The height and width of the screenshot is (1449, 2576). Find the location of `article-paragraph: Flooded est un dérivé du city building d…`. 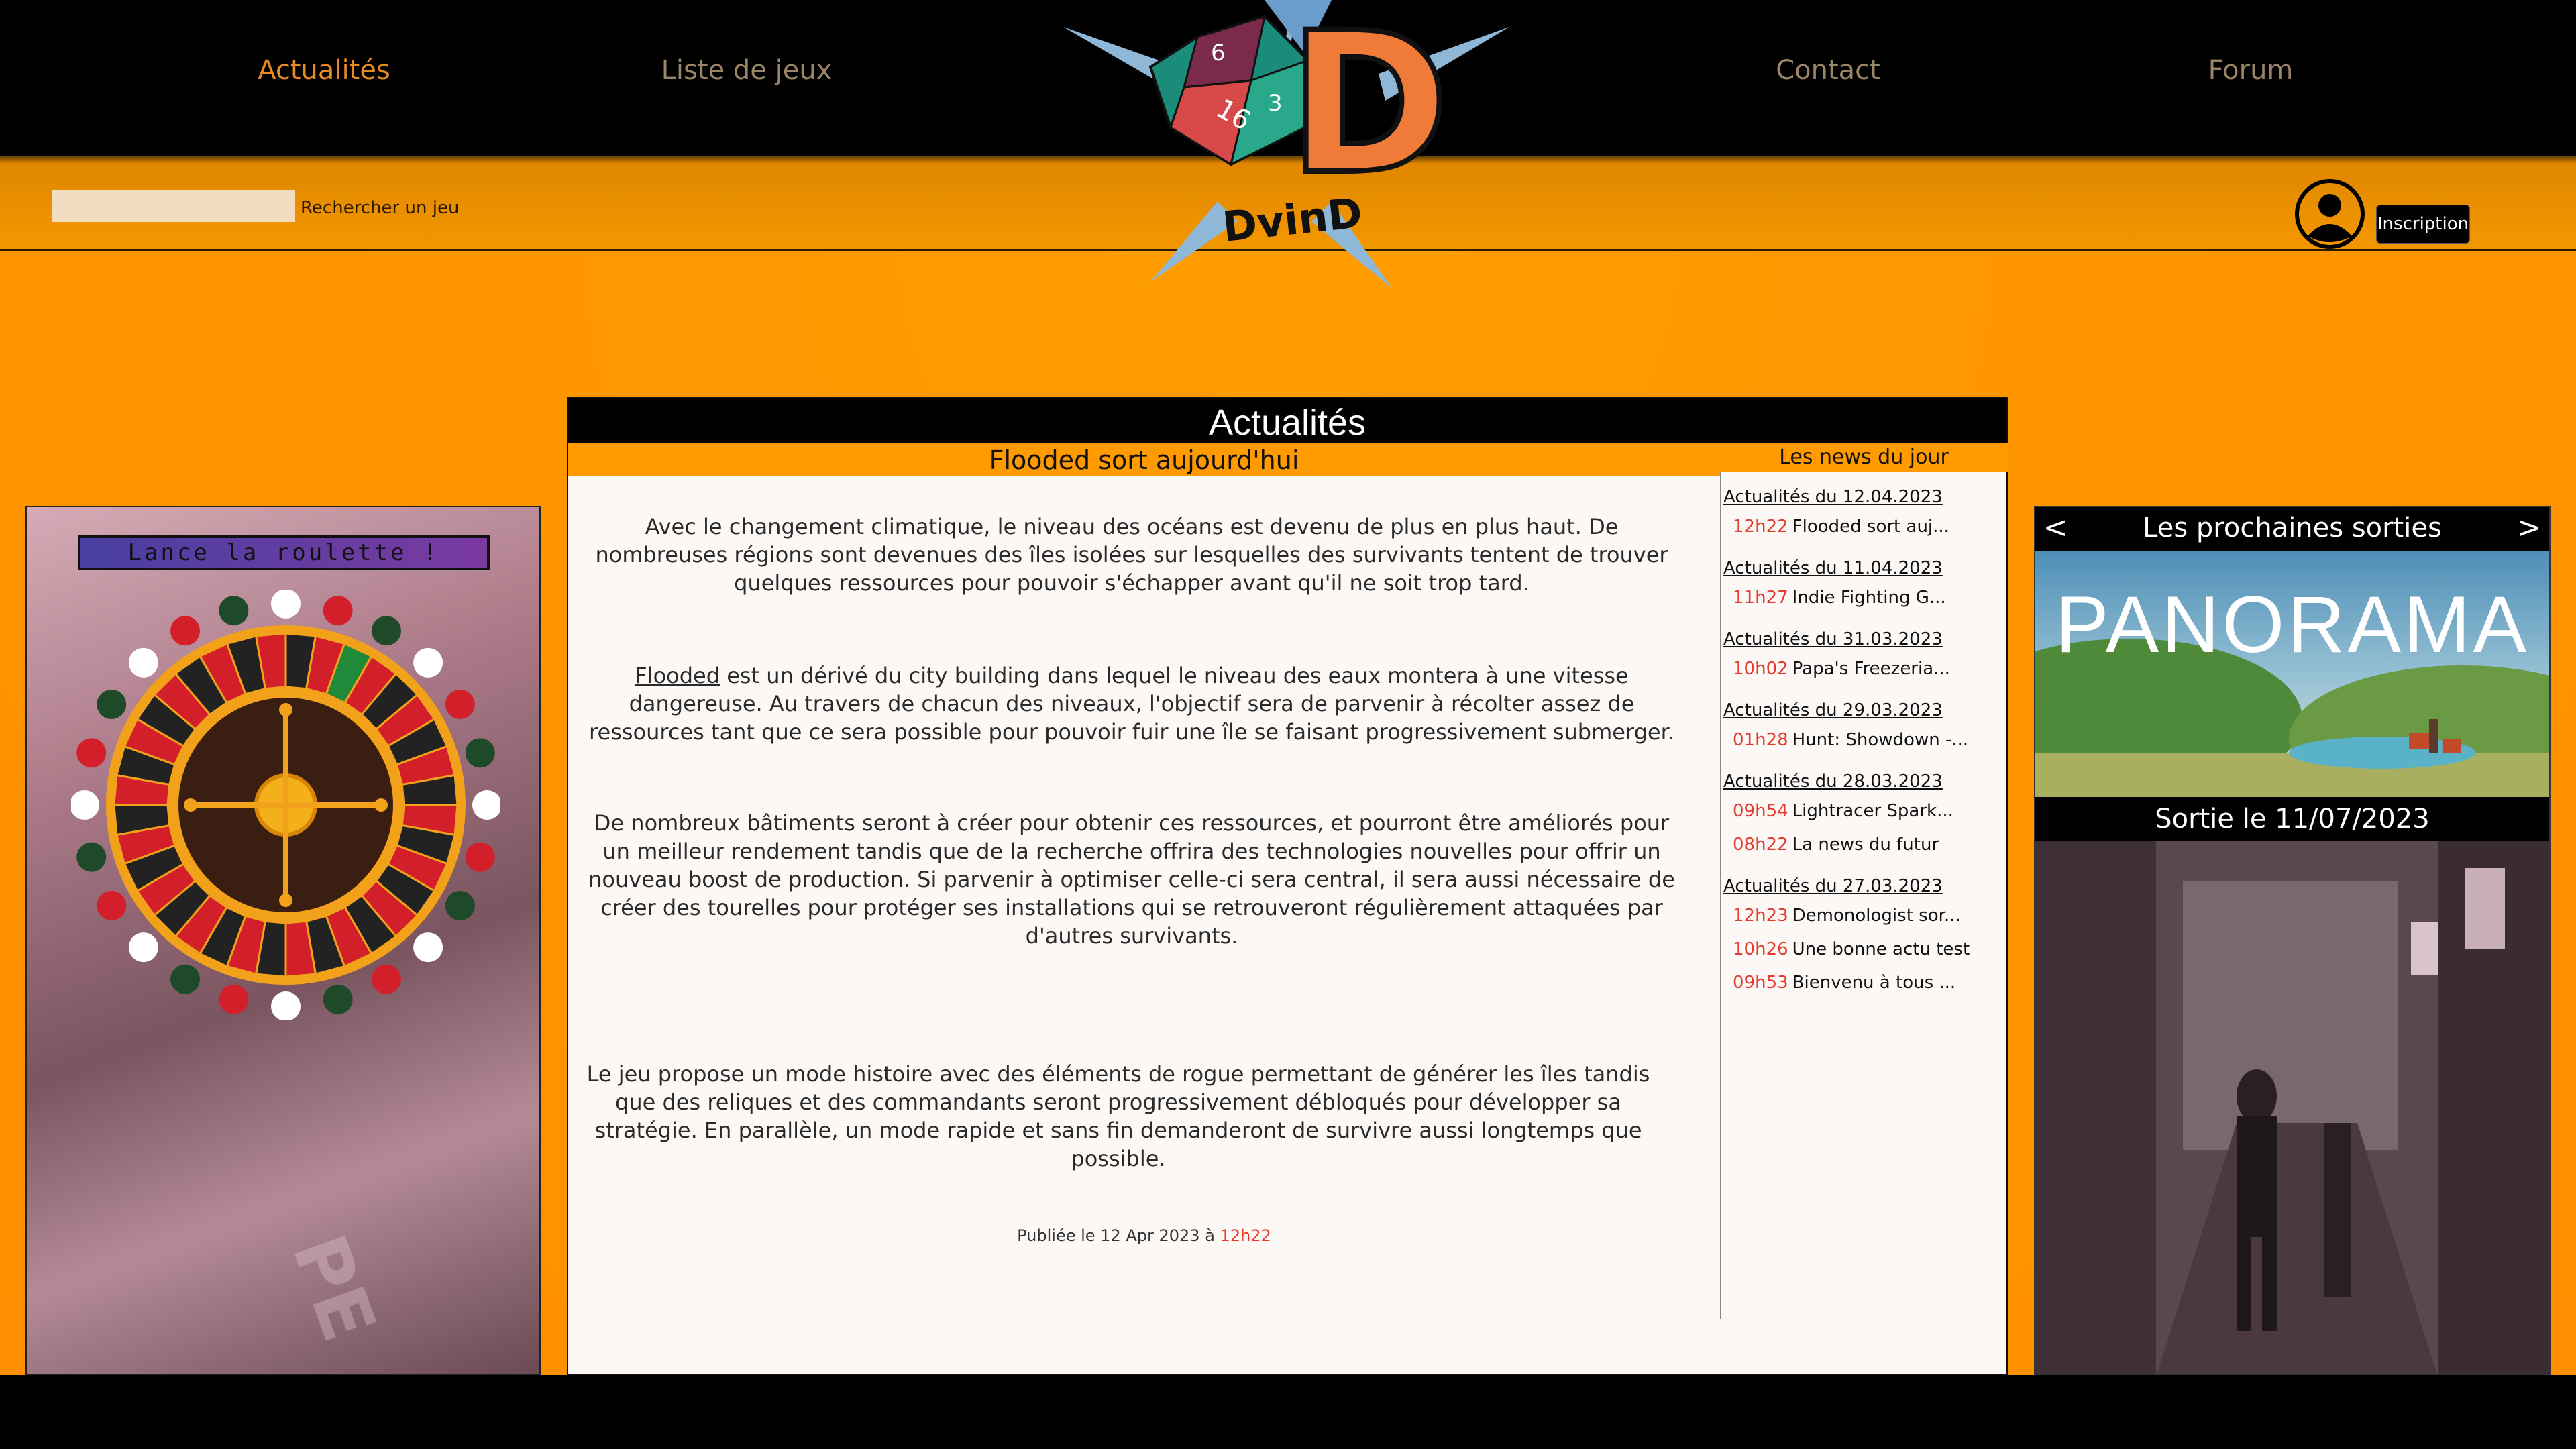

article-paragraph: Flooded est un dérivé du city building d… is located at coordinates (1131, 704).